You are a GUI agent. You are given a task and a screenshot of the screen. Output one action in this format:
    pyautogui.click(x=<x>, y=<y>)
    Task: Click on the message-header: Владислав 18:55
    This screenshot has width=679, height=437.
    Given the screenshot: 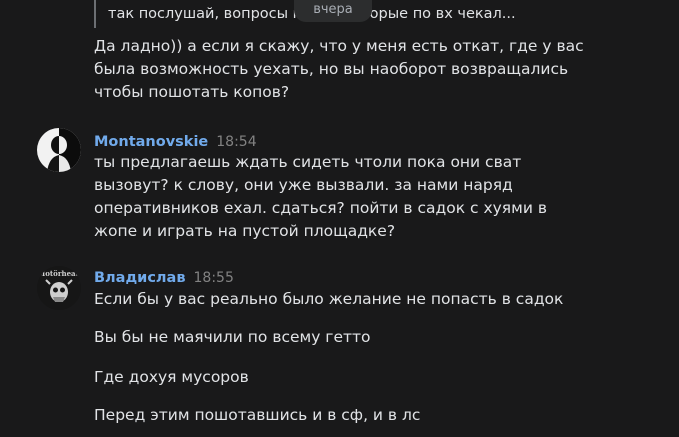 What is the action you would take?
    pyautogui.click(x=164, y=277)
    